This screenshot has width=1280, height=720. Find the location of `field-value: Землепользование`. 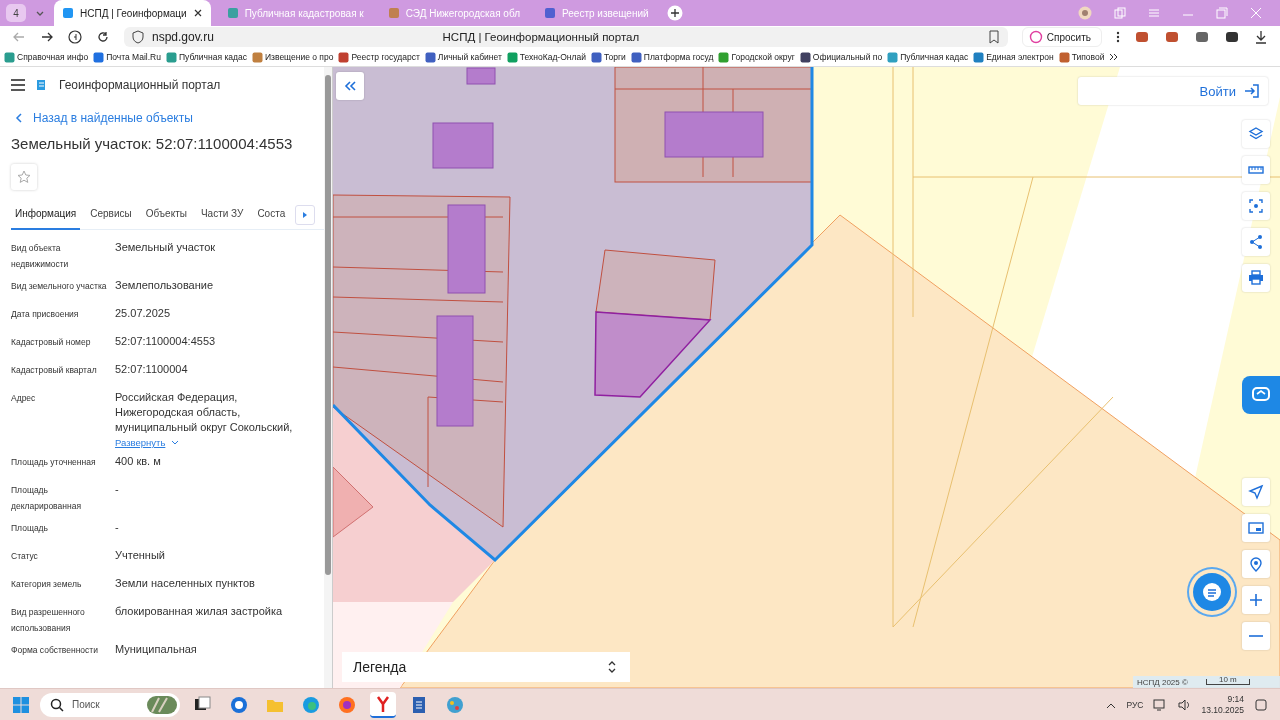

field-value: Землепользование is located at coordinates (165, 285).